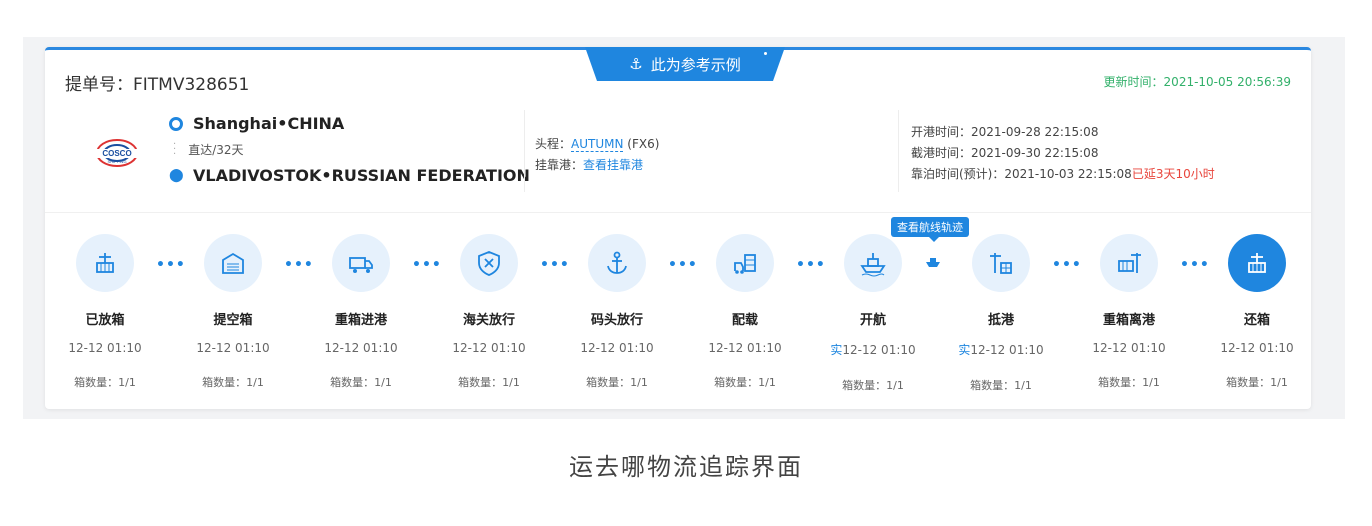  I want to click on bill-of-lading-number: 提单号：FITMV328651, so click(157, 85).